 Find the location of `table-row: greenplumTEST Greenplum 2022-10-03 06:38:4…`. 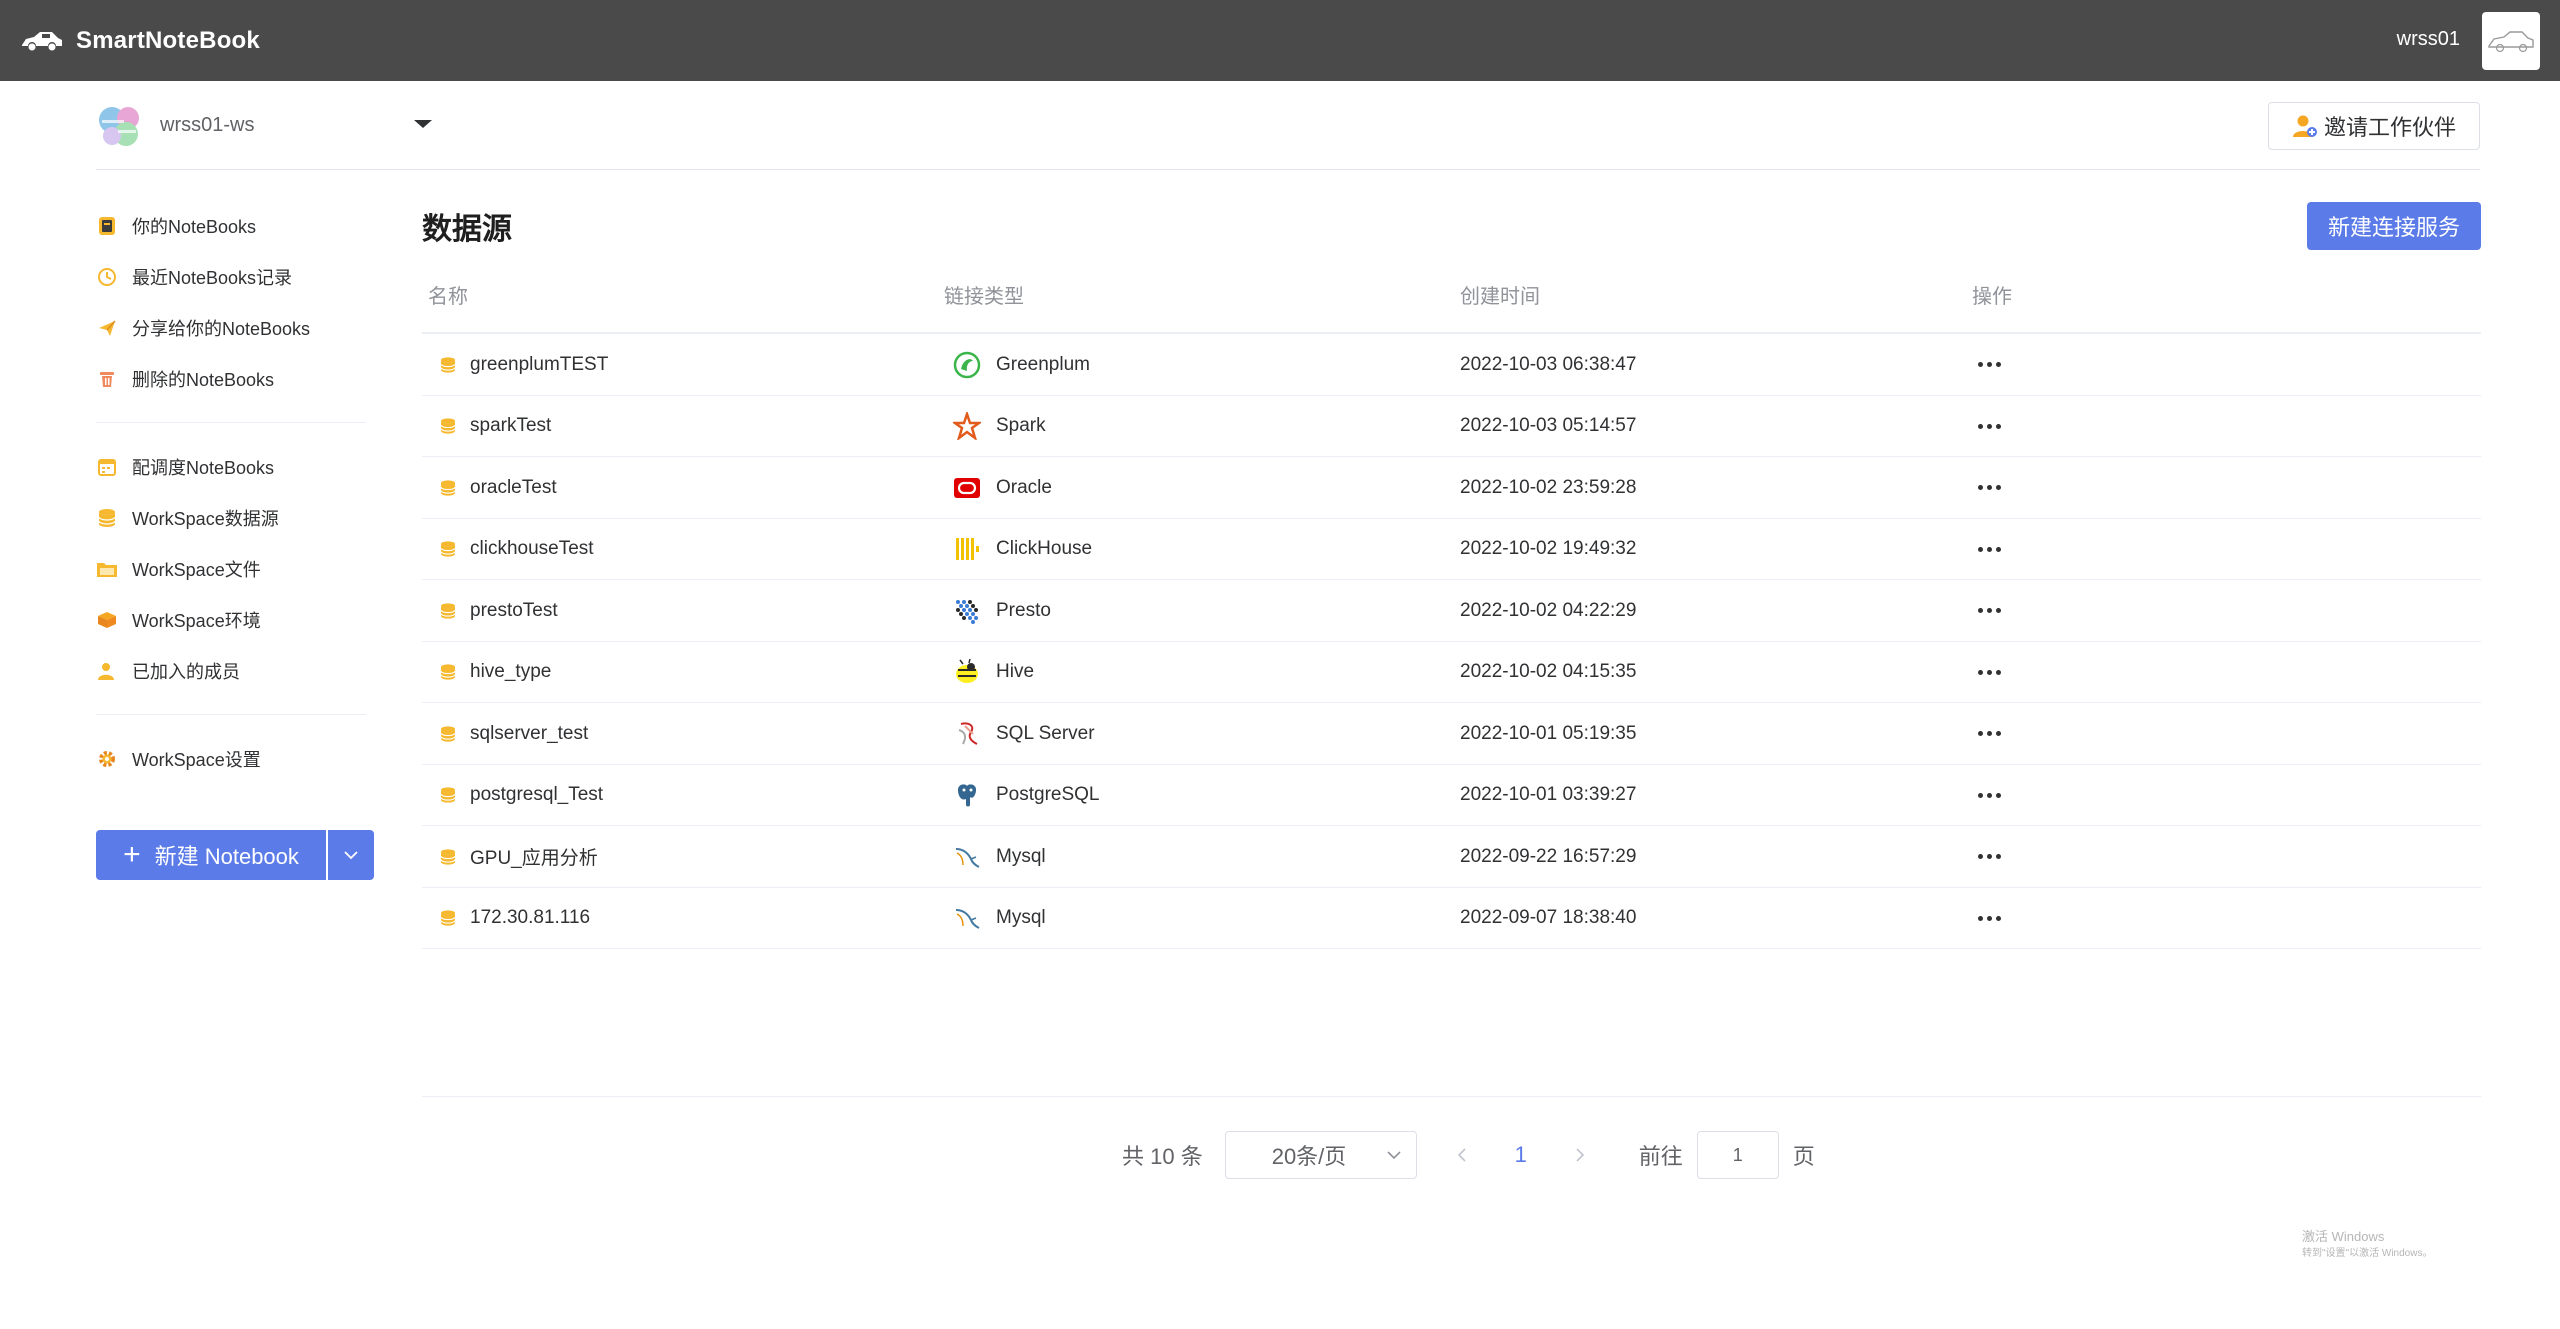

table-row: greenplumTEST Greenplum 2022-10-03 06:38:4… is located at coordinates (1451, 365).